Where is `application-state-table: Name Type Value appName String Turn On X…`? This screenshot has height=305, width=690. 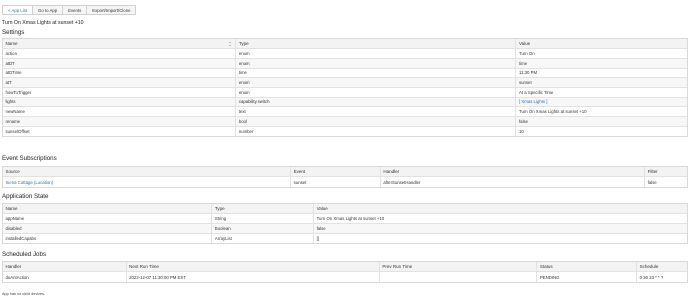 application-state-table: Name Type Value appName String Turn On X… is located at coordinates (345, 224).